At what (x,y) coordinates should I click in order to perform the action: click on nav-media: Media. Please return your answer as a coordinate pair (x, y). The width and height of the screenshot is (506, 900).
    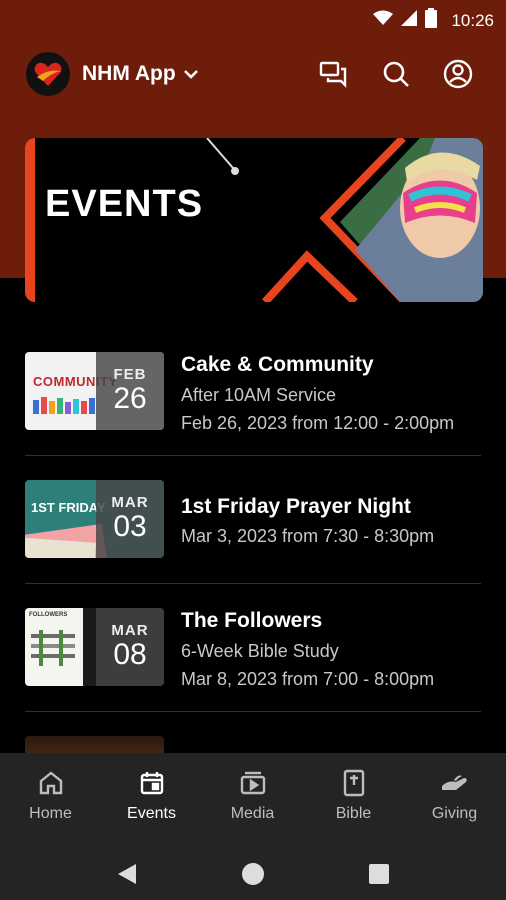
    Looking at the image, I should click on (252, 800).